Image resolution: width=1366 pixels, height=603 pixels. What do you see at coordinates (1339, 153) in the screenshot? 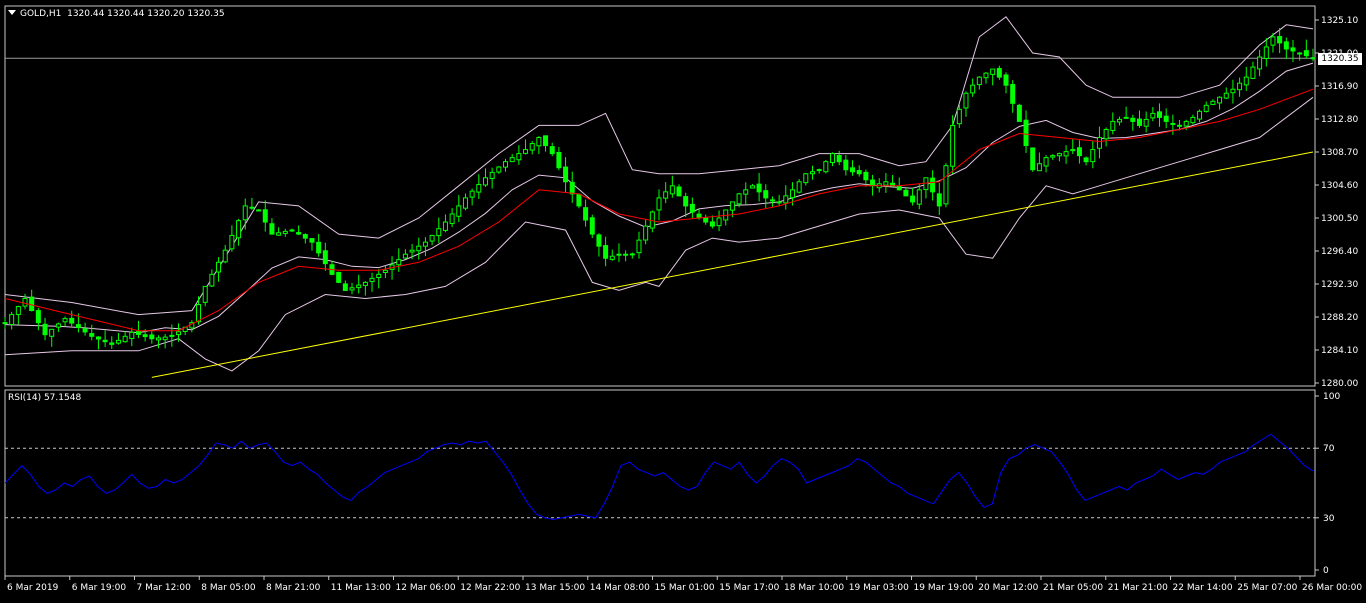
I see `price-tick-label: 1308.70` at bounding box center [1339, 153].